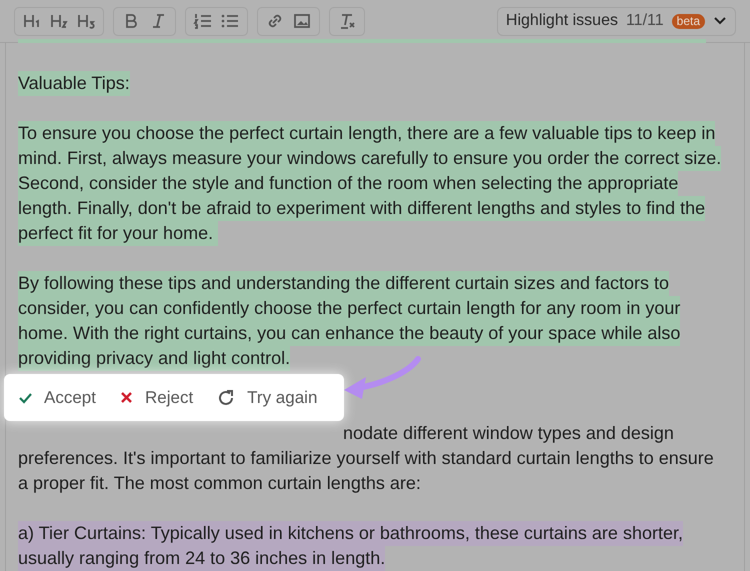 The width and height of the screenshot is (750, 571). What do you see at coordinates (267, 397) in the screenshot?
I see `try-again-button: Try again` at bounding box center [267, 397].